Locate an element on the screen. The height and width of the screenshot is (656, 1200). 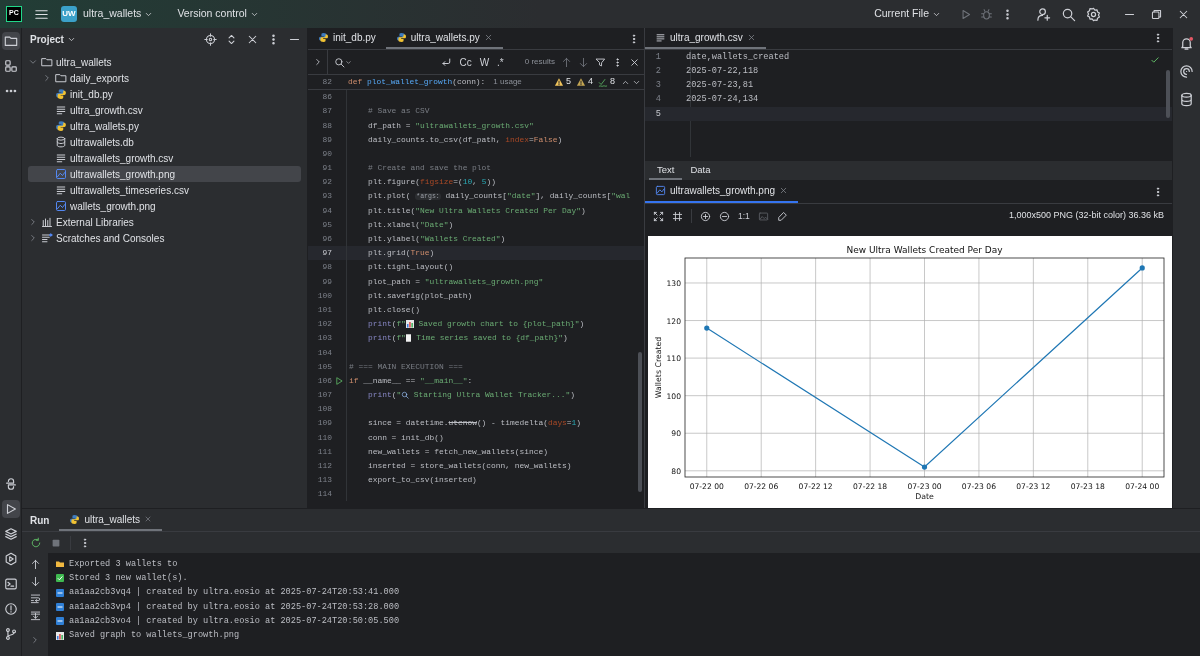
workspace-dropdown: ultra_wallets is located at coordinates (118, 14).